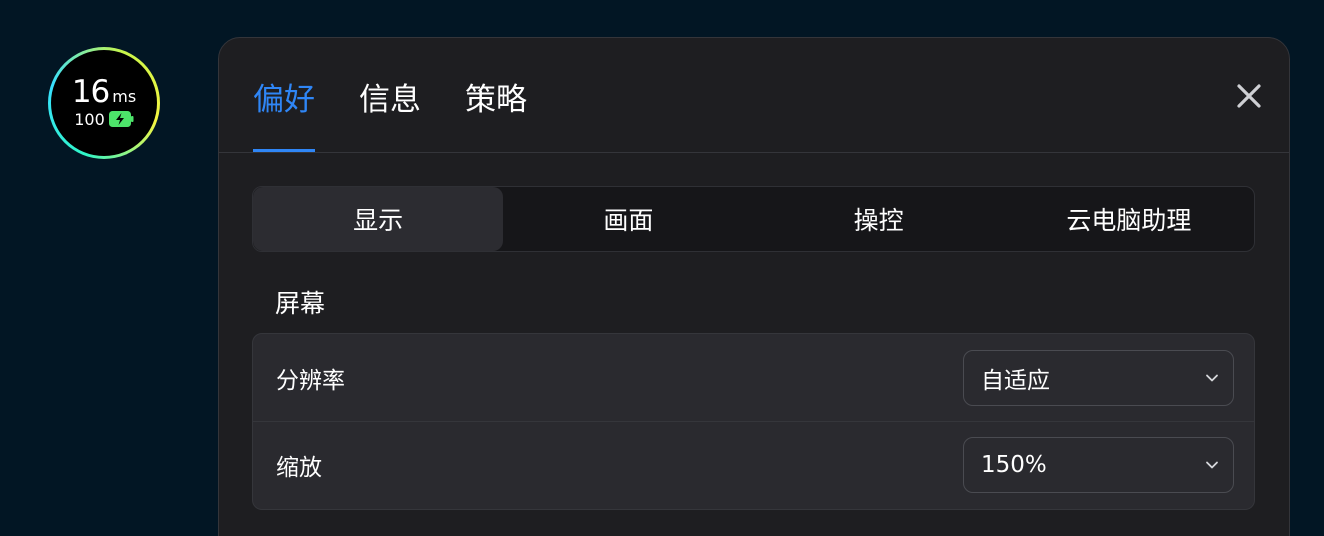 This screenshot has height=536, width=1324. I want to click on scale-value: 150%, so click(1014, 464).